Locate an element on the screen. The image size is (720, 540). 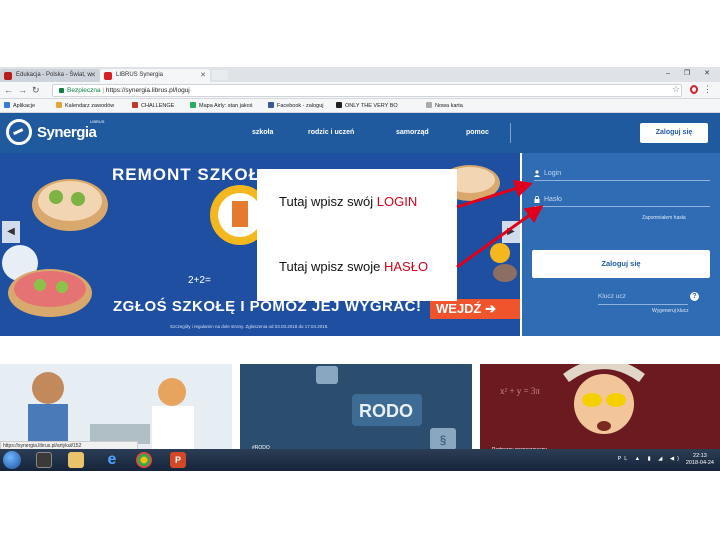
tab-label: Edukacja - Polska - Świat, w is located at coordinates (54, 75).